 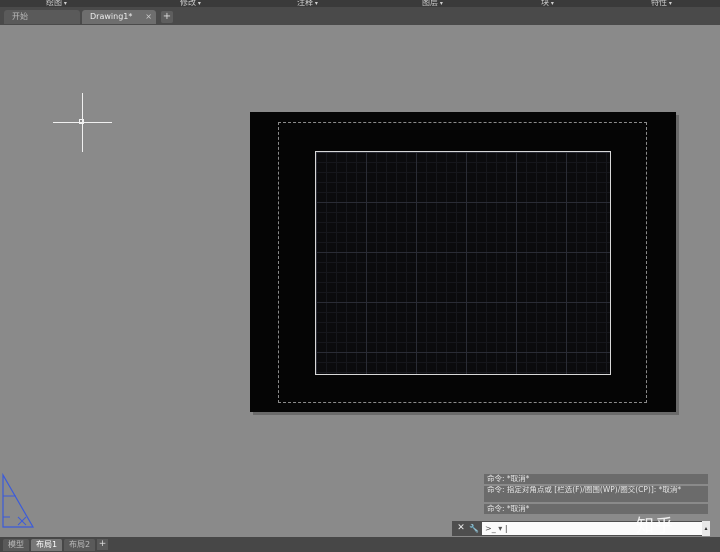 I want to click on tab-start: 开始, so click(x=42, y=17).